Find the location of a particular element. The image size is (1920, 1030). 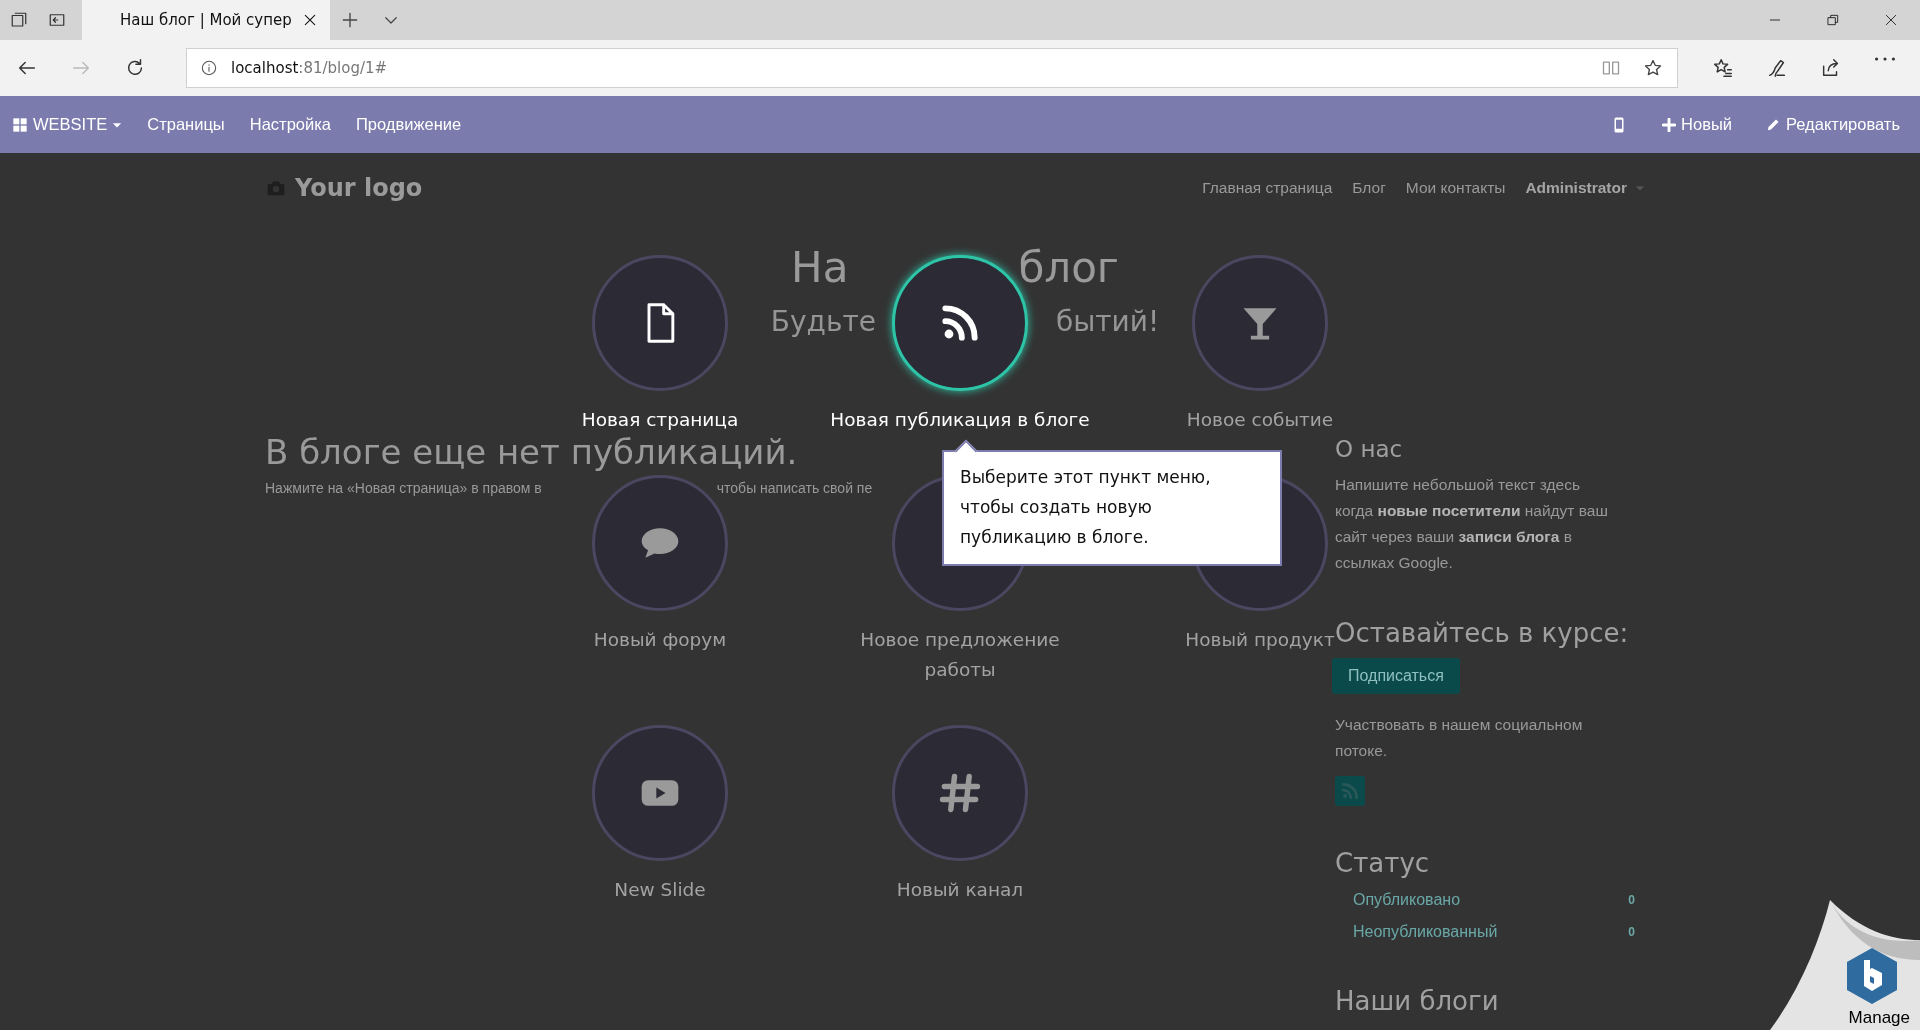

option-label: Новый форум is located at coordinates (660, 640).